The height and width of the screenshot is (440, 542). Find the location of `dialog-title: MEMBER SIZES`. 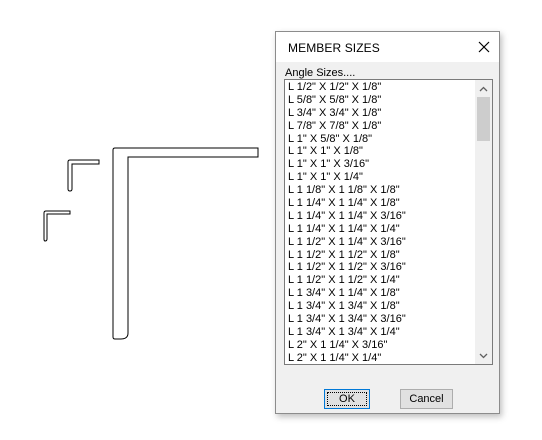

dialog-title: MEMBER SIZES is located at coordinates (334, 48).